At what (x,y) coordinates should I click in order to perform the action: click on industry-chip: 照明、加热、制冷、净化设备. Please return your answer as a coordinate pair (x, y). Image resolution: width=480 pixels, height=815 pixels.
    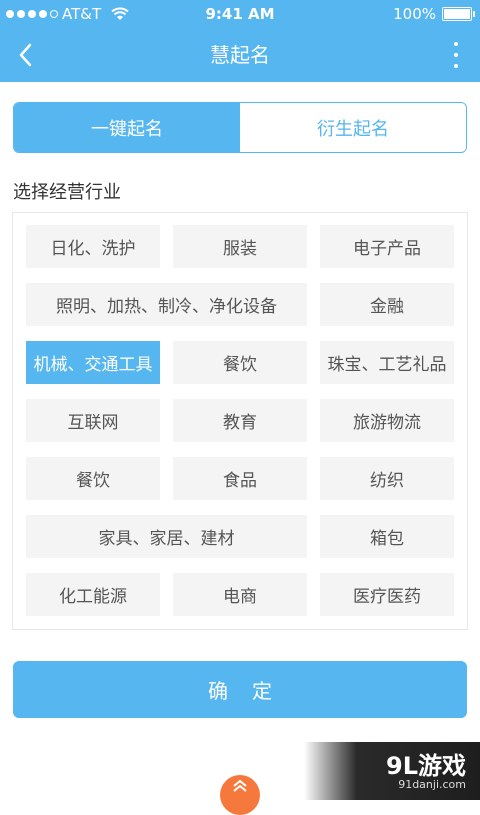
    Looking at the image, I should click on (166, 304).